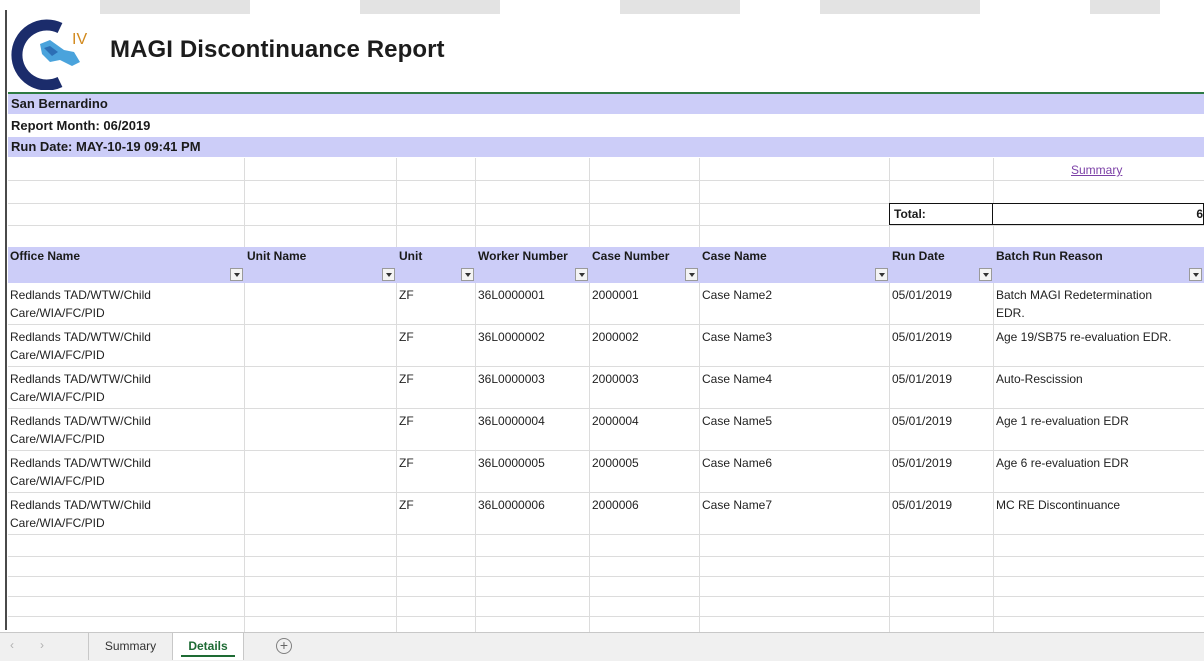 This screenshot has width=1204, height=661. I want to click on logo-text: IV, so click(79, 39).